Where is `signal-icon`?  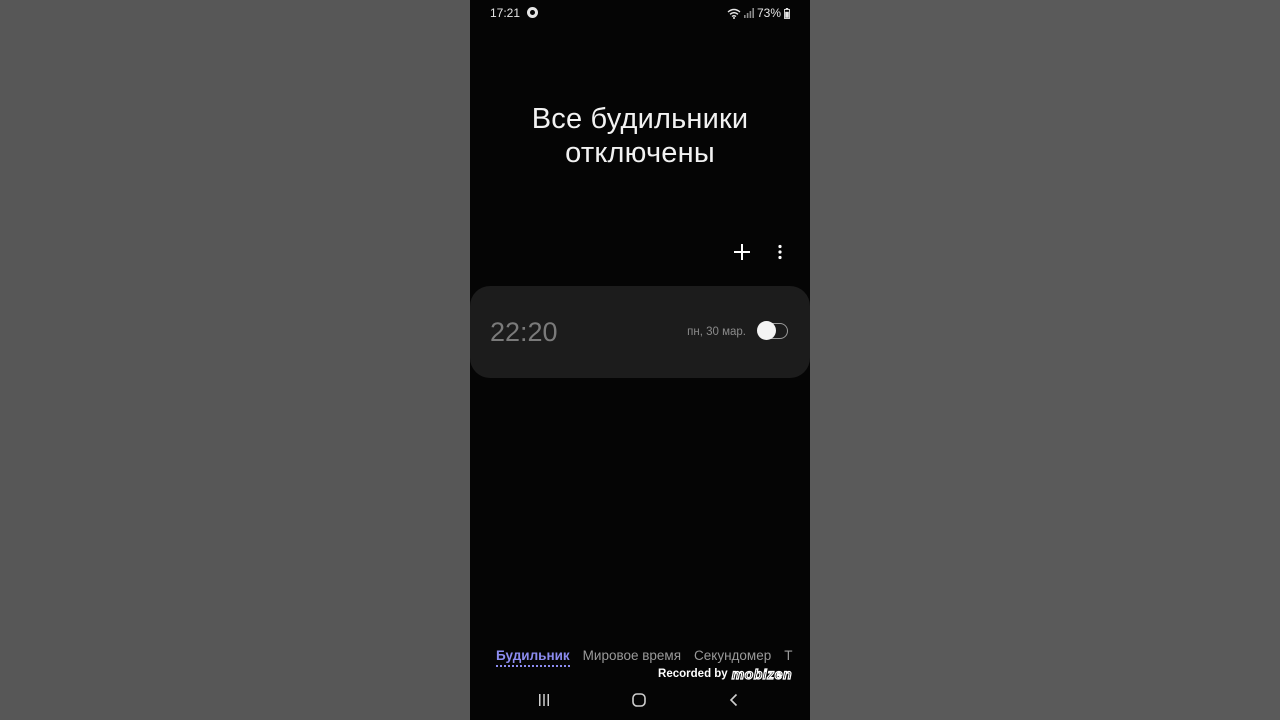 signal-icon is located at coordinates (748, 13).